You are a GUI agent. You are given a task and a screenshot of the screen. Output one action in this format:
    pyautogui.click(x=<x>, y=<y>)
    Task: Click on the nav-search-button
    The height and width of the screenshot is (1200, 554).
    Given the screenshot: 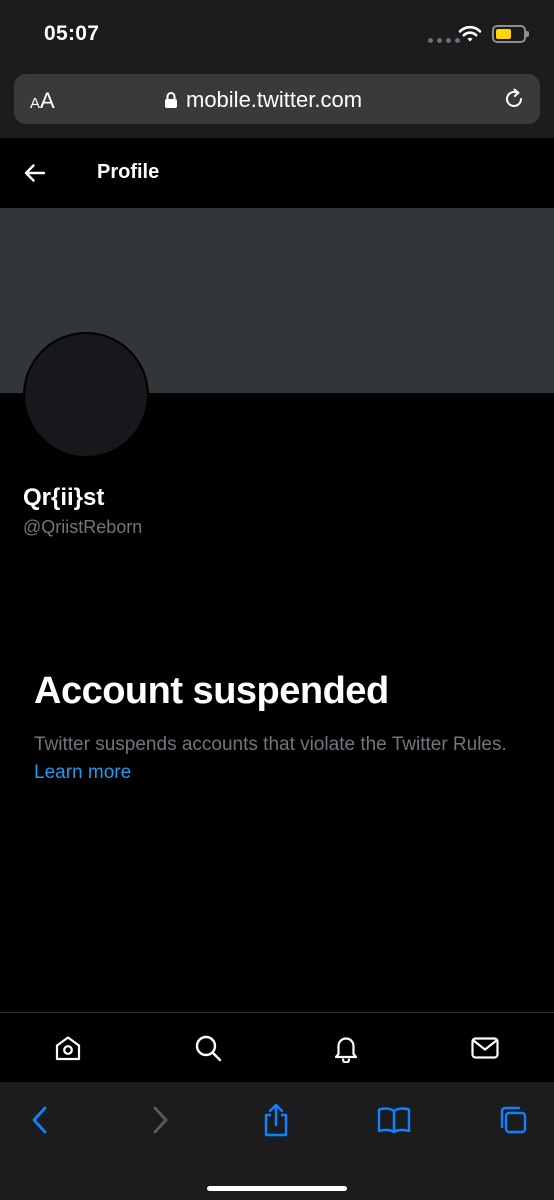 What is the action you would take?
    pyautogui.click(x=208, y=1048)
    